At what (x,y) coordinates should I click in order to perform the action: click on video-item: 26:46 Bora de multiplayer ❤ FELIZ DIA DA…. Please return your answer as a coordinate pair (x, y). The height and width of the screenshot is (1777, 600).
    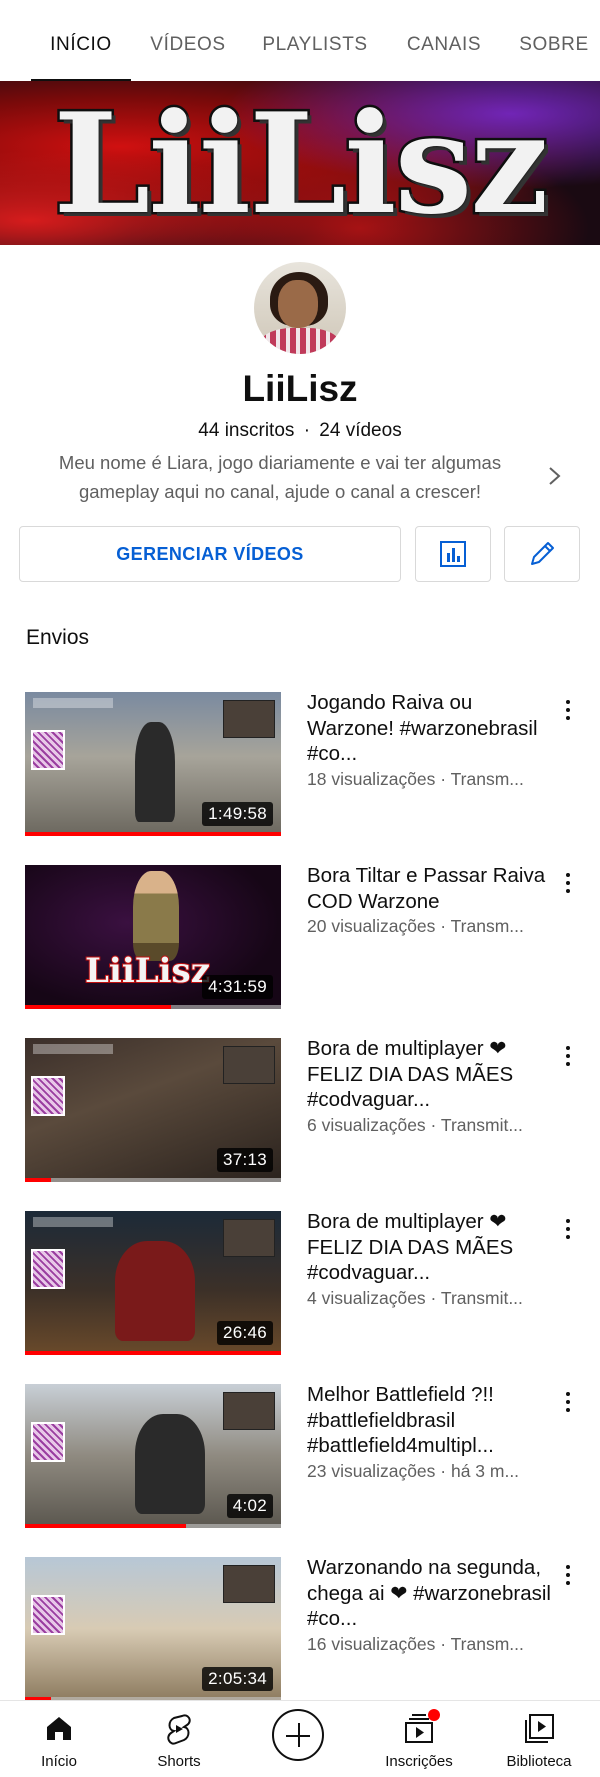
    Looking at the image, I should click on (300, 1285).